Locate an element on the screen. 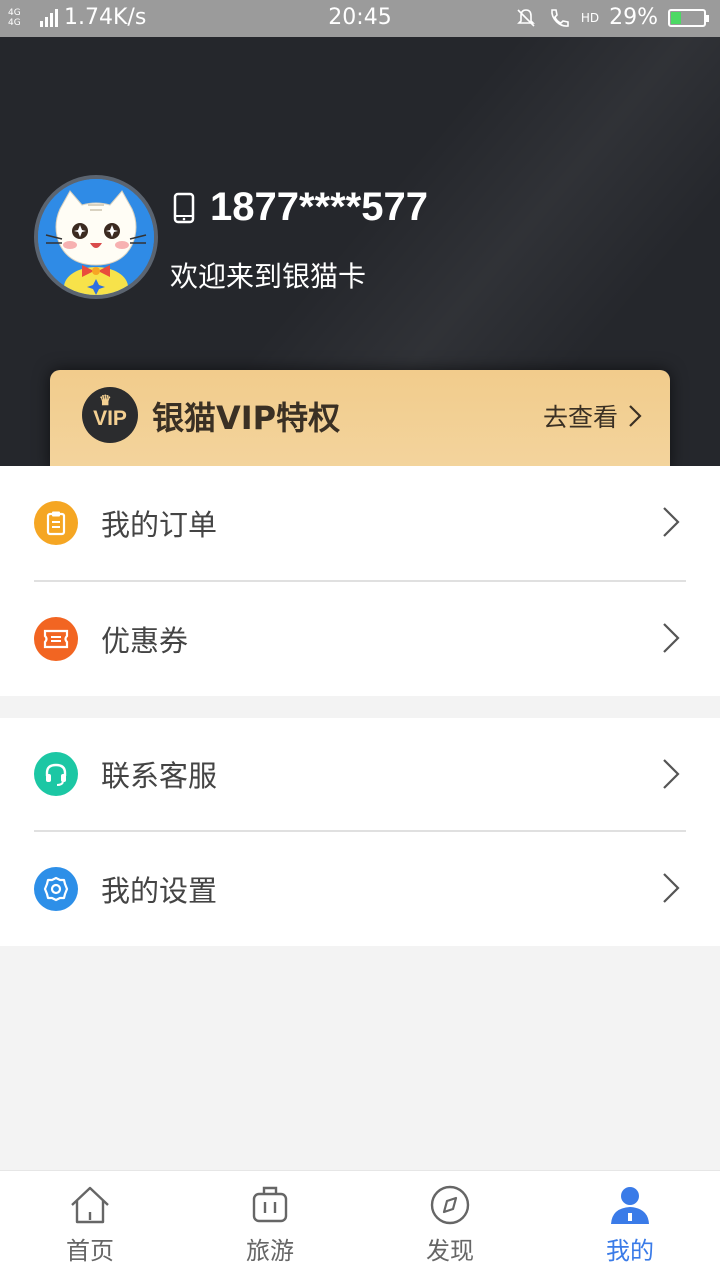  tab-label: 首页 is located at coordinates (90, 1251).